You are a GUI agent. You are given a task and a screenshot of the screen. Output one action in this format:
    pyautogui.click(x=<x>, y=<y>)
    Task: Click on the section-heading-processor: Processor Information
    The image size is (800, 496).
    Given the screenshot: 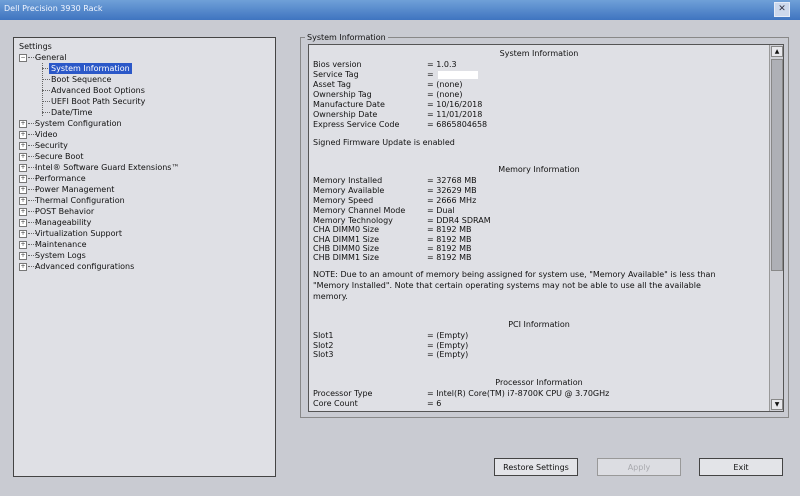 What is the action you would take?
    pyautogui.click(x=539, y=382)
    